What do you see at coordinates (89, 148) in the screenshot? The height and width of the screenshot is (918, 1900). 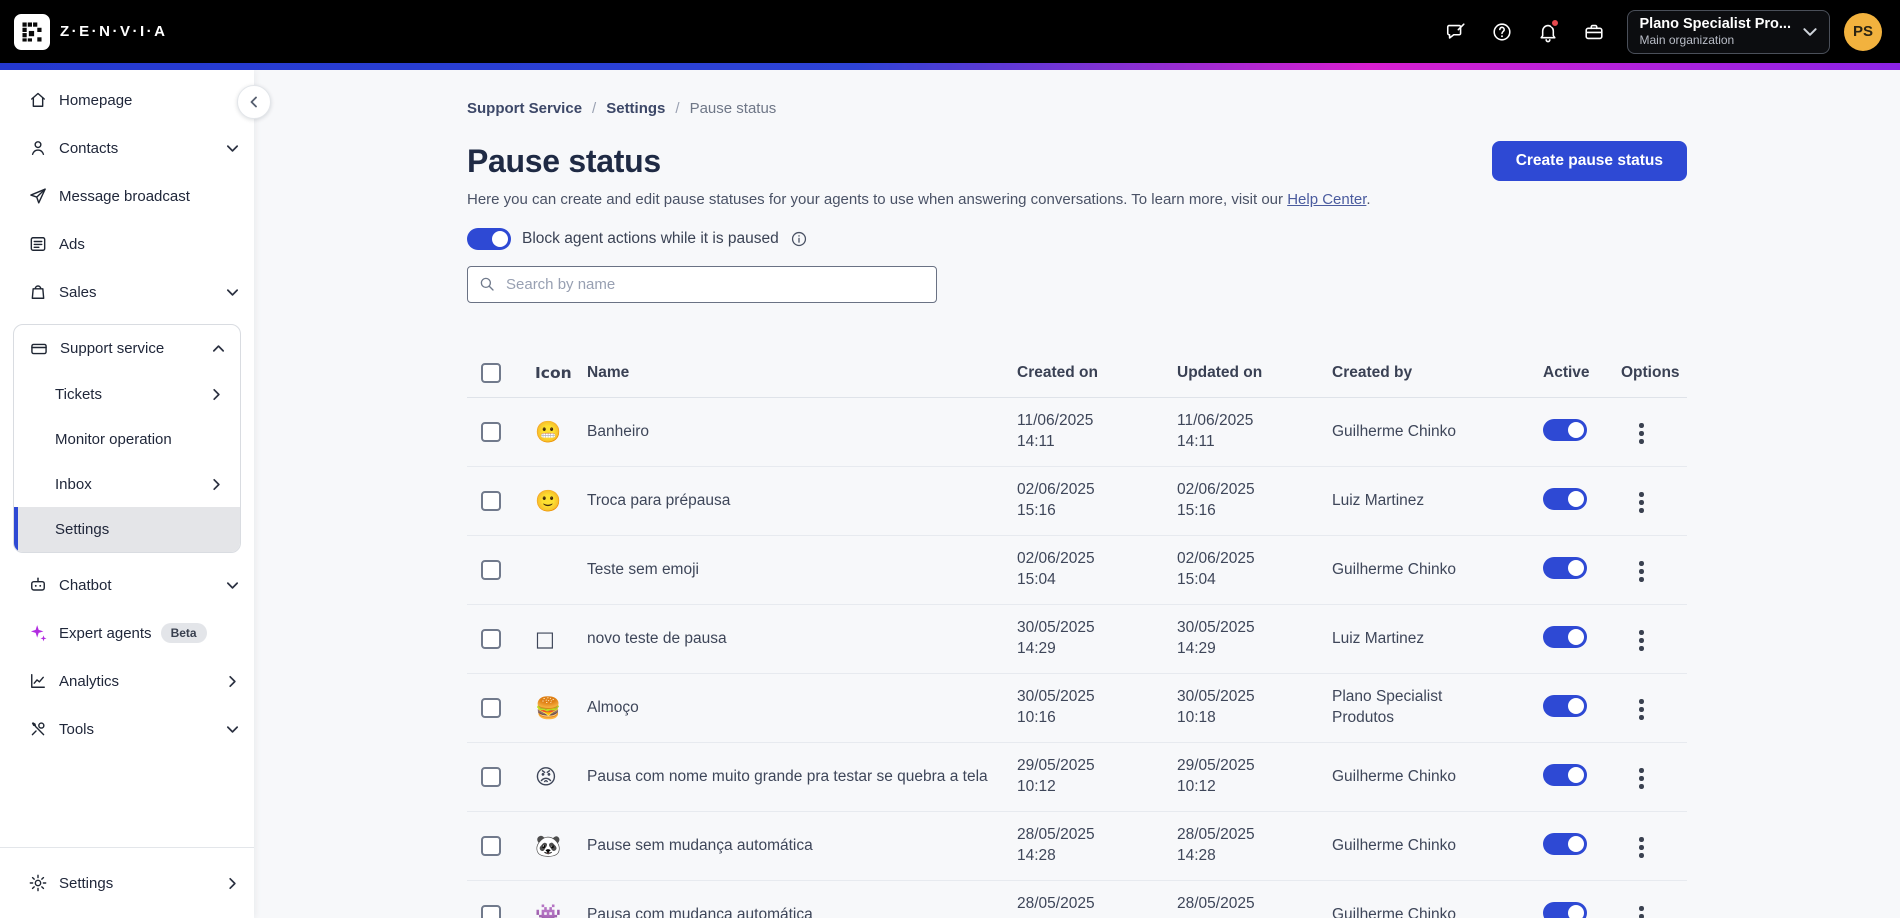 I see `sidebar-item-label: Contacts` at bounding box center [89, 148].